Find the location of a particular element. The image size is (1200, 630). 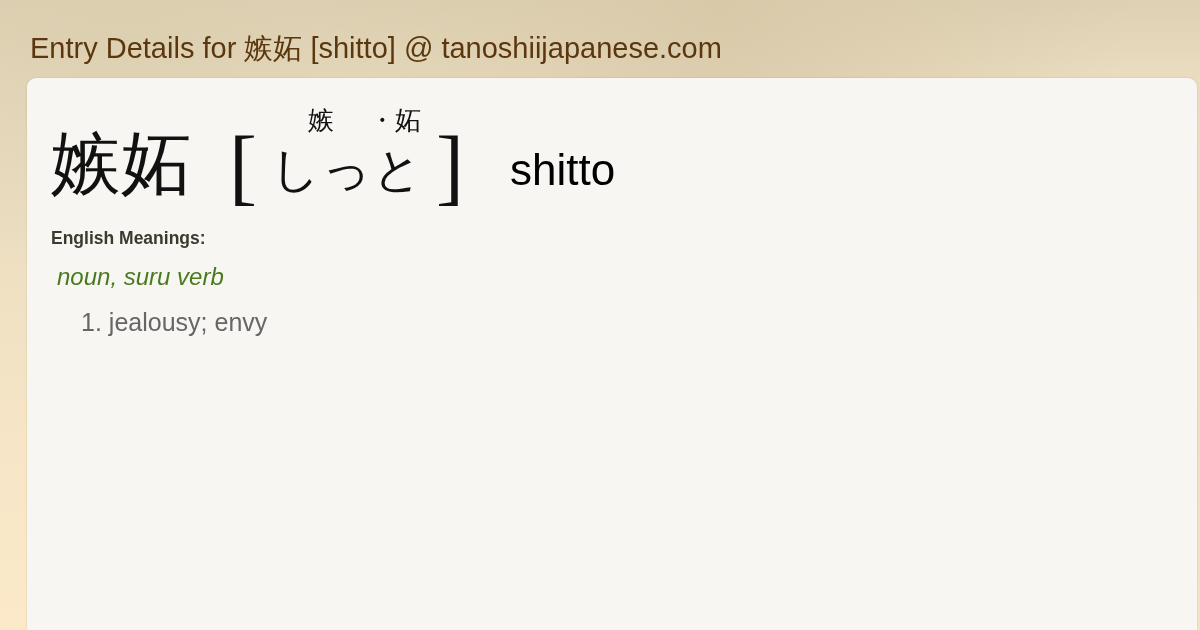

part-of-speech: noun, suru verb is located at coordinates (140, 277).